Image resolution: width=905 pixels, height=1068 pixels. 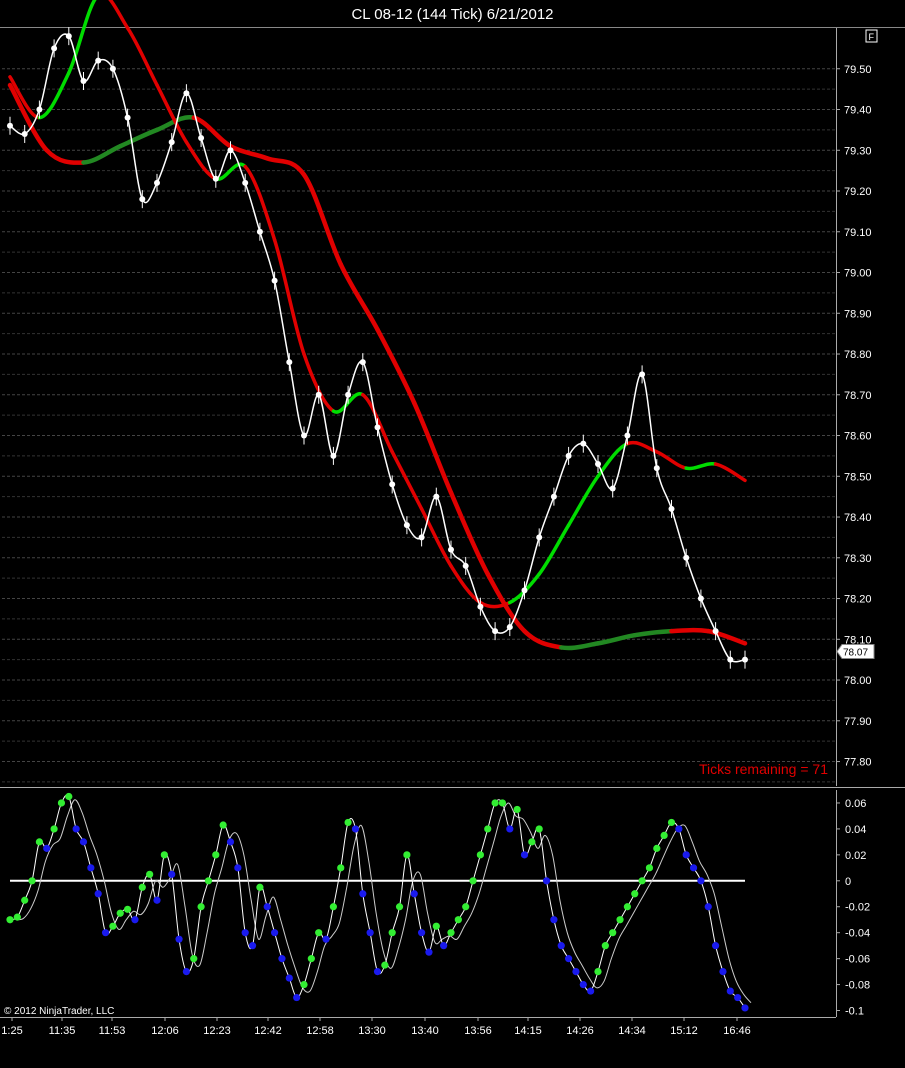 What do you see at coordinates (857, 986) in the screenshot?
I see `osc-tick-label: -0.08` at bounding box center [857, 986].